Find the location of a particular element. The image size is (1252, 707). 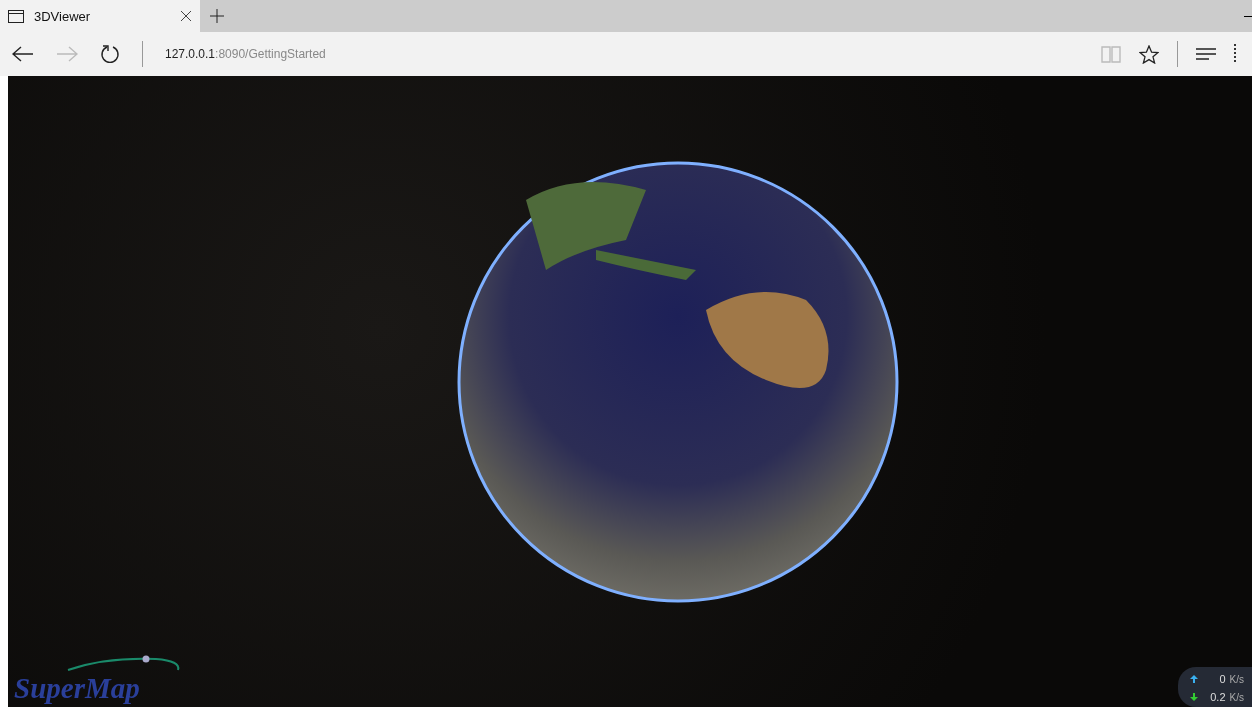

browser-tab: 3DViewer is located at coordinates (100, 16).